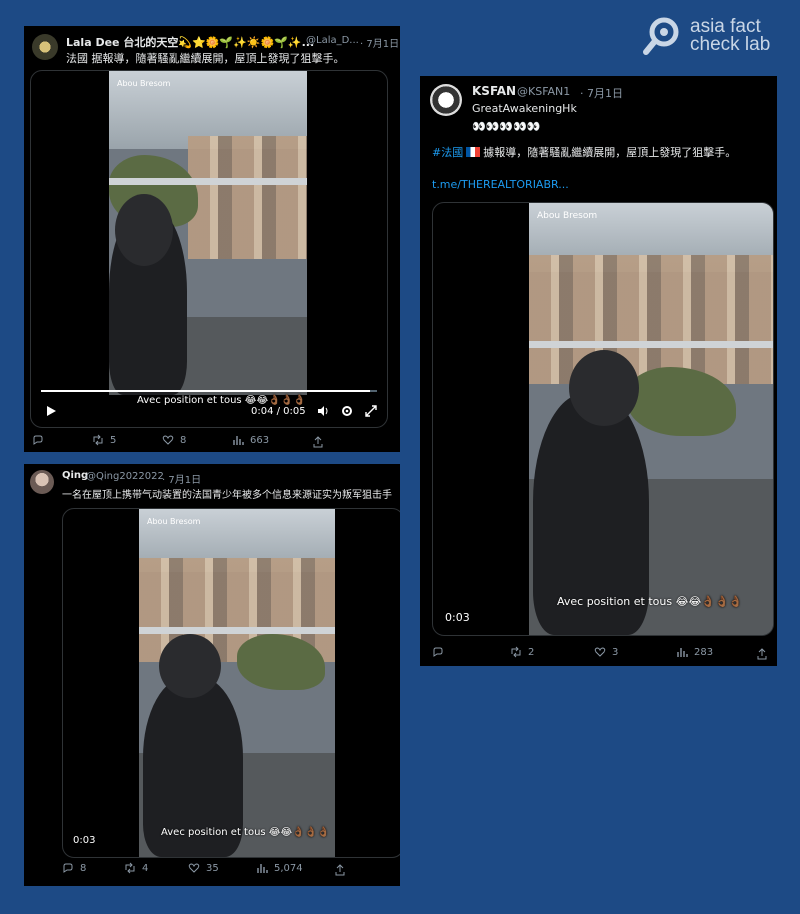  I want to click on like-button: 8, so click(174, 440).